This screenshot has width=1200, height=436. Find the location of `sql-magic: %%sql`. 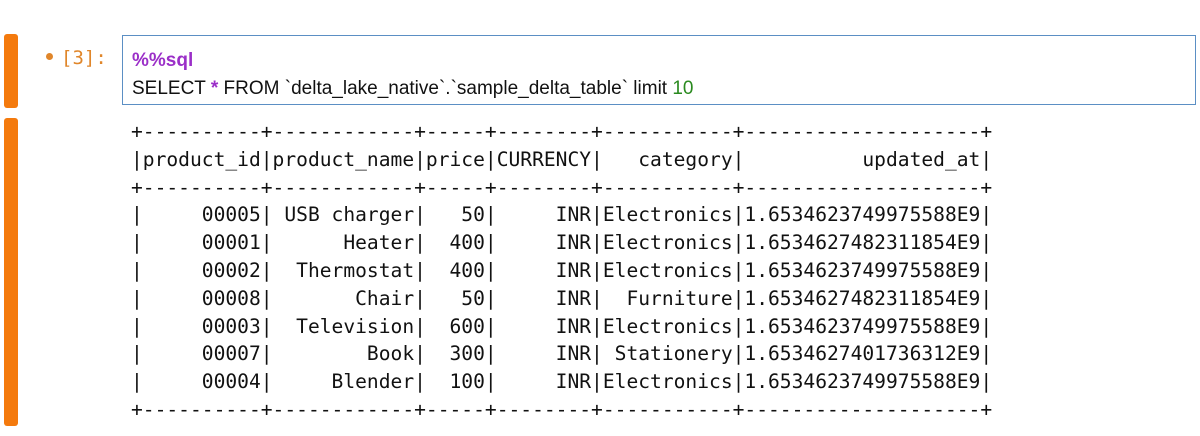

sql-magic: %%sql is located at coordinates (163, 60).